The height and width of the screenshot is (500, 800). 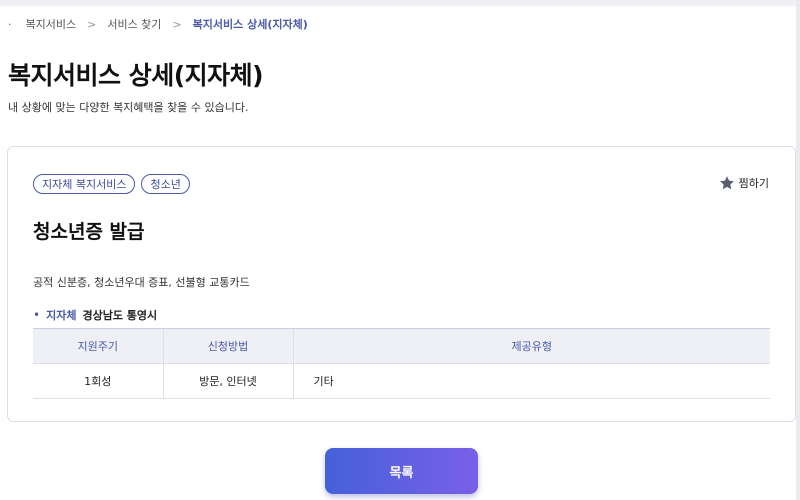 What do you see at coordinates (84, 184) in the screenshot?
I see `tag-local-welfare: 지자체 복지서비스` at bounding box center [84, 184].